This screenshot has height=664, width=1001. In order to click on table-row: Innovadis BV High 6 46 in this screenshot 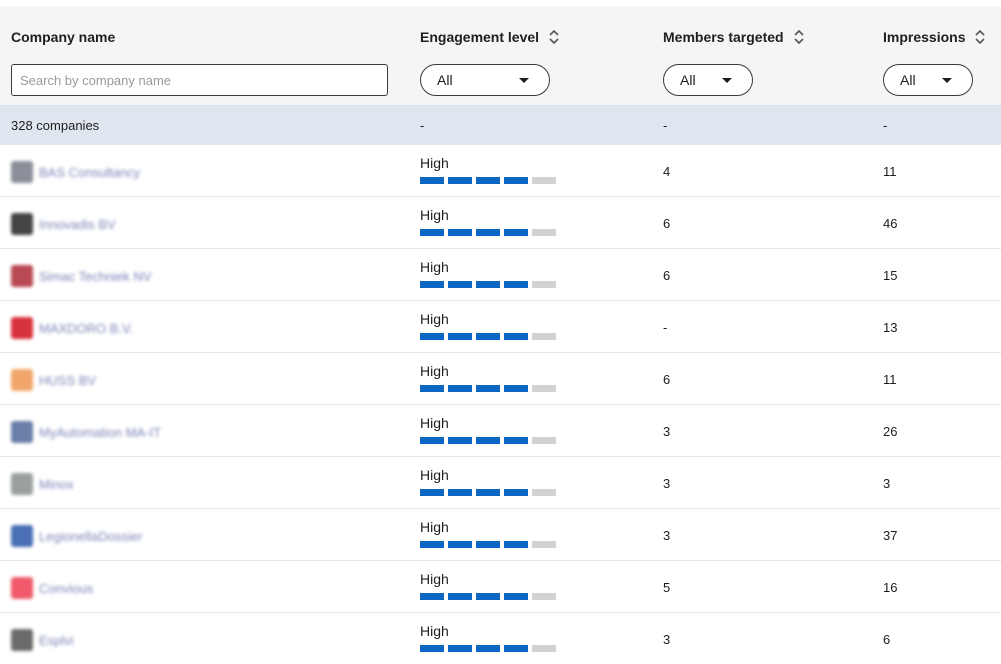, I will do `click(500, 223)`.